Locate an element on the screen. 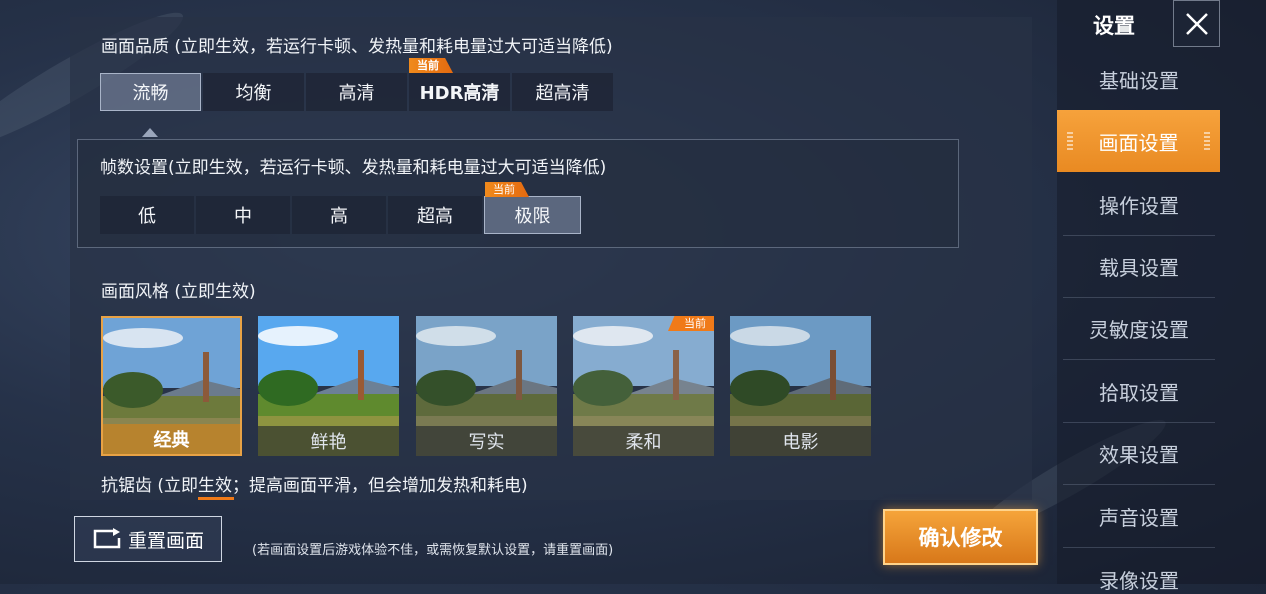  fps-option-extreme: 当前 极限 is located at coordinates (532, 208).